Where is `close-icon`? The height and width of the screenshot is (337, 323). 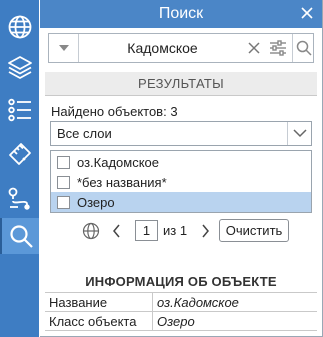 close-icon is located at coordinates (307, 13).